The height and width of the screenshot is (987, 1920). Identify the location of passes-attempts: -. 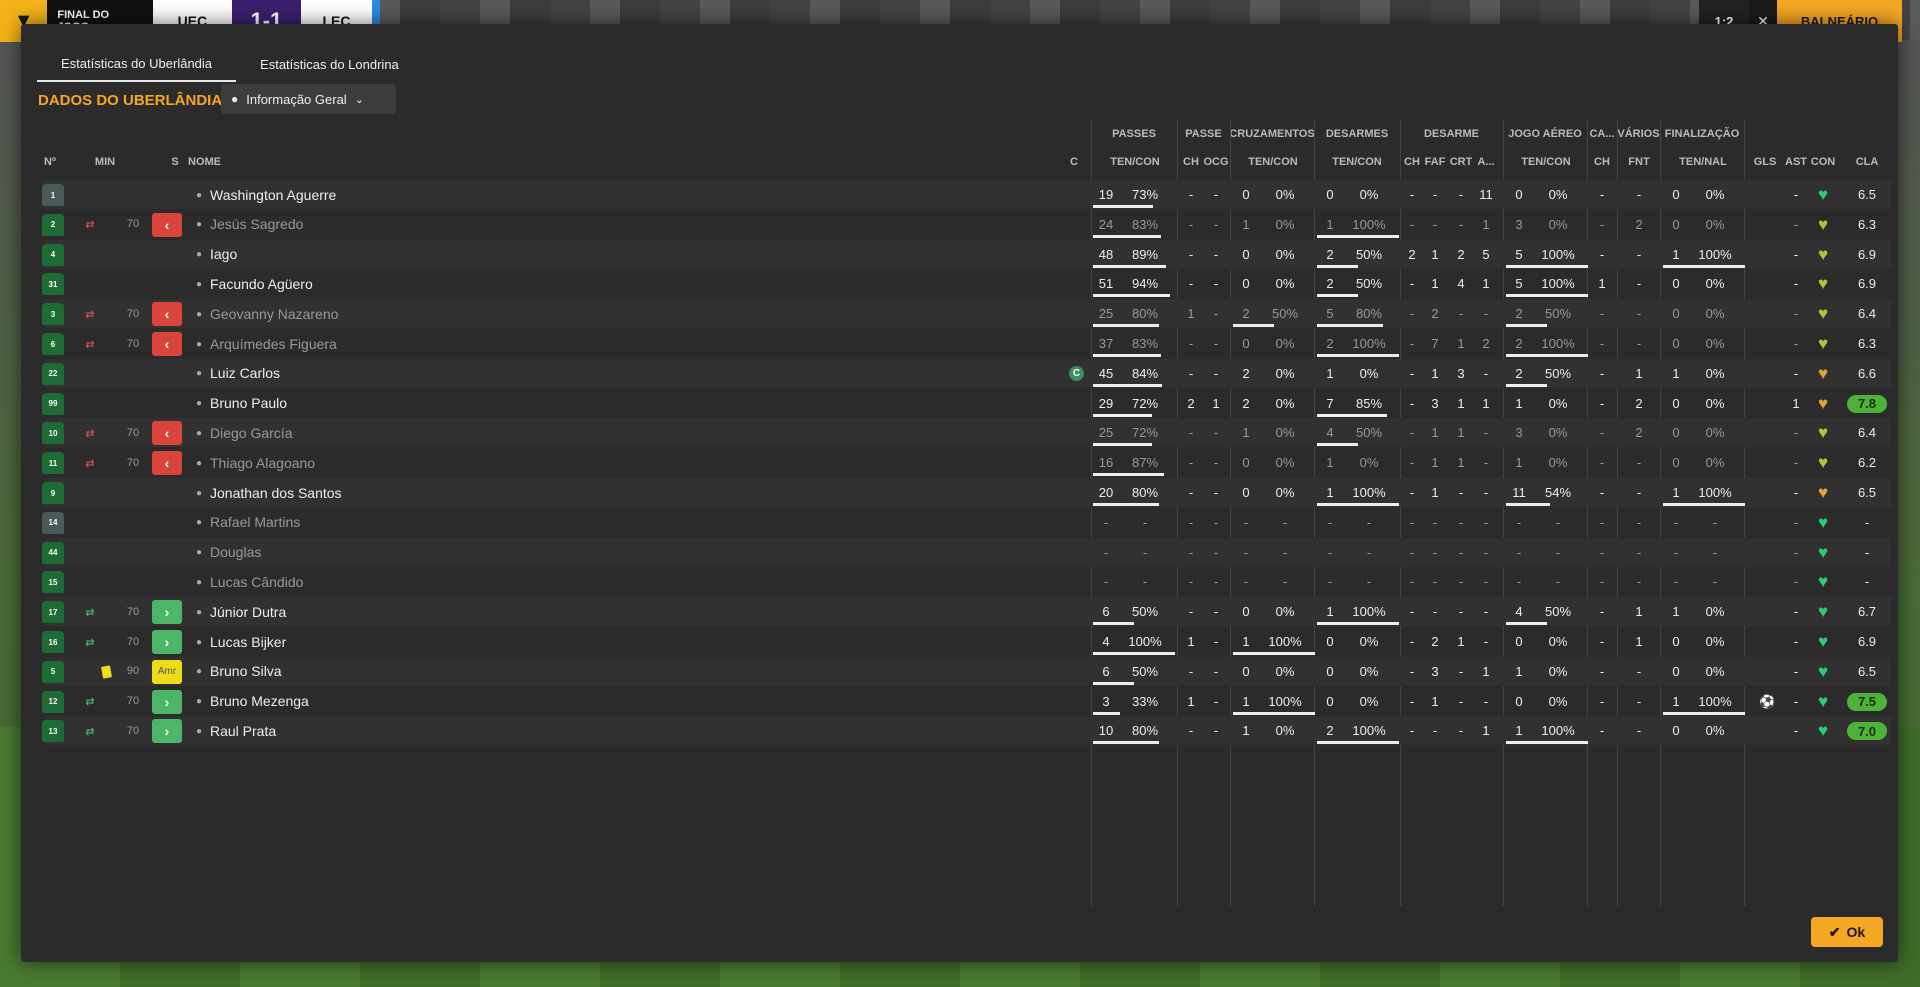
(1106, 522).